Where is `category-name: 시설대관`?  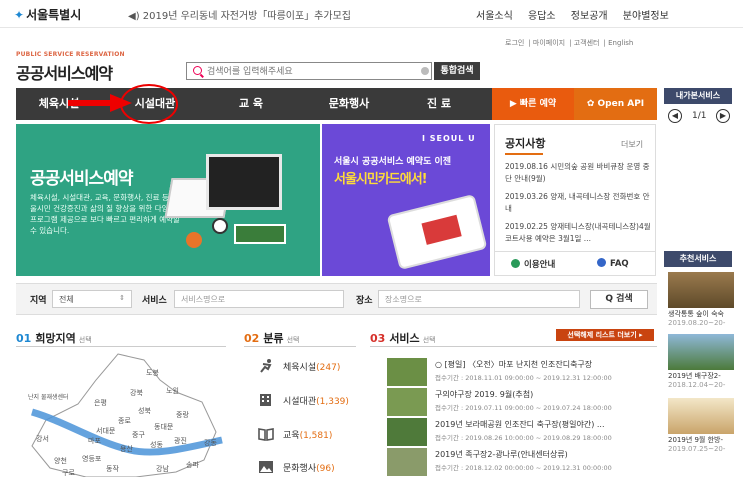 category-name: 시설대관 is located at coordinates (300, 402).